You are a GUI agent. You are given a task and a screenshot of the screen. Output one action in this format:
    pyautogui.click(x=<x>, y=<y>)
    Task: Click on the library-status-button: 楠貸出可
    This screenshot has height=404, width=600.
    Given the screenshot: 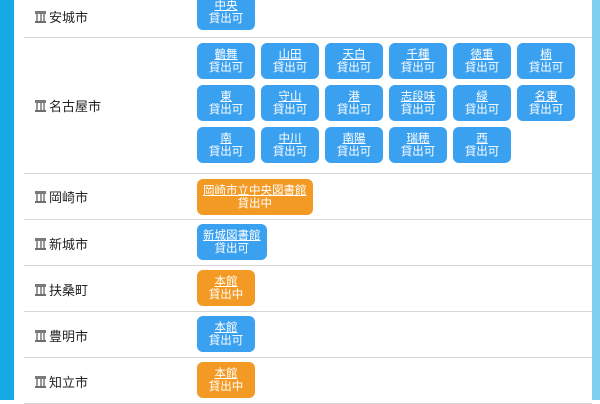 What is the action you would take?
    pyautogui.click(x=546, y=61)
    